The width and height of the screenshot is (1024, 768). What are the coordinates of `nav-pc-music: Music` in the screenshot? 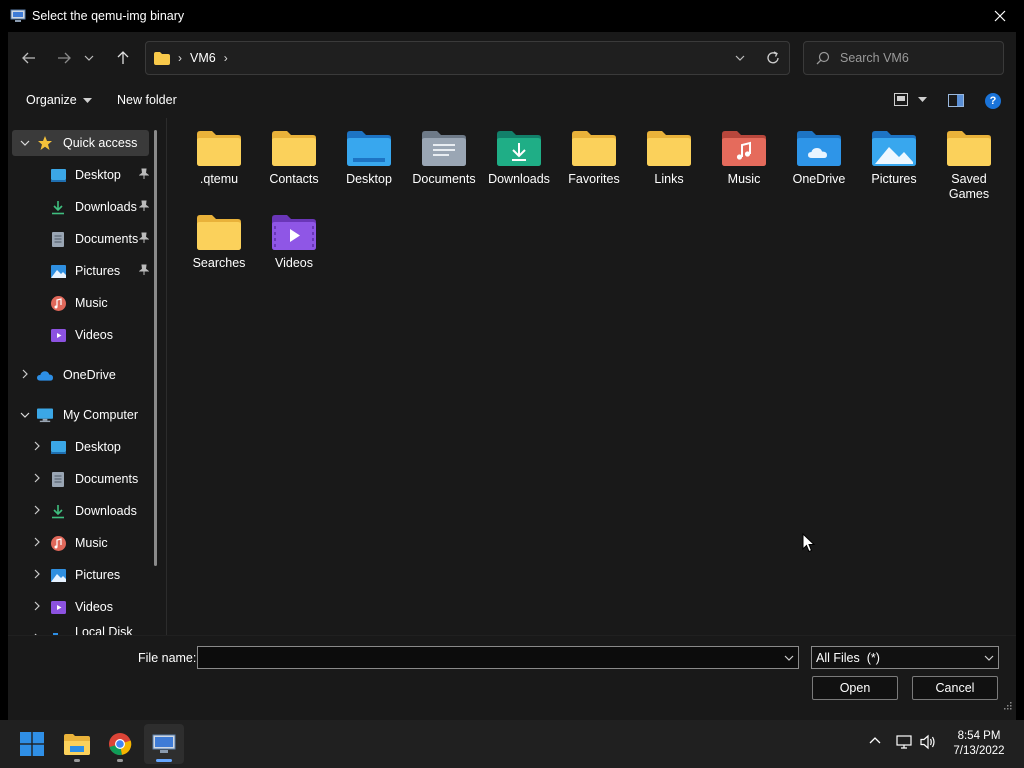 It's located at (80, 543).